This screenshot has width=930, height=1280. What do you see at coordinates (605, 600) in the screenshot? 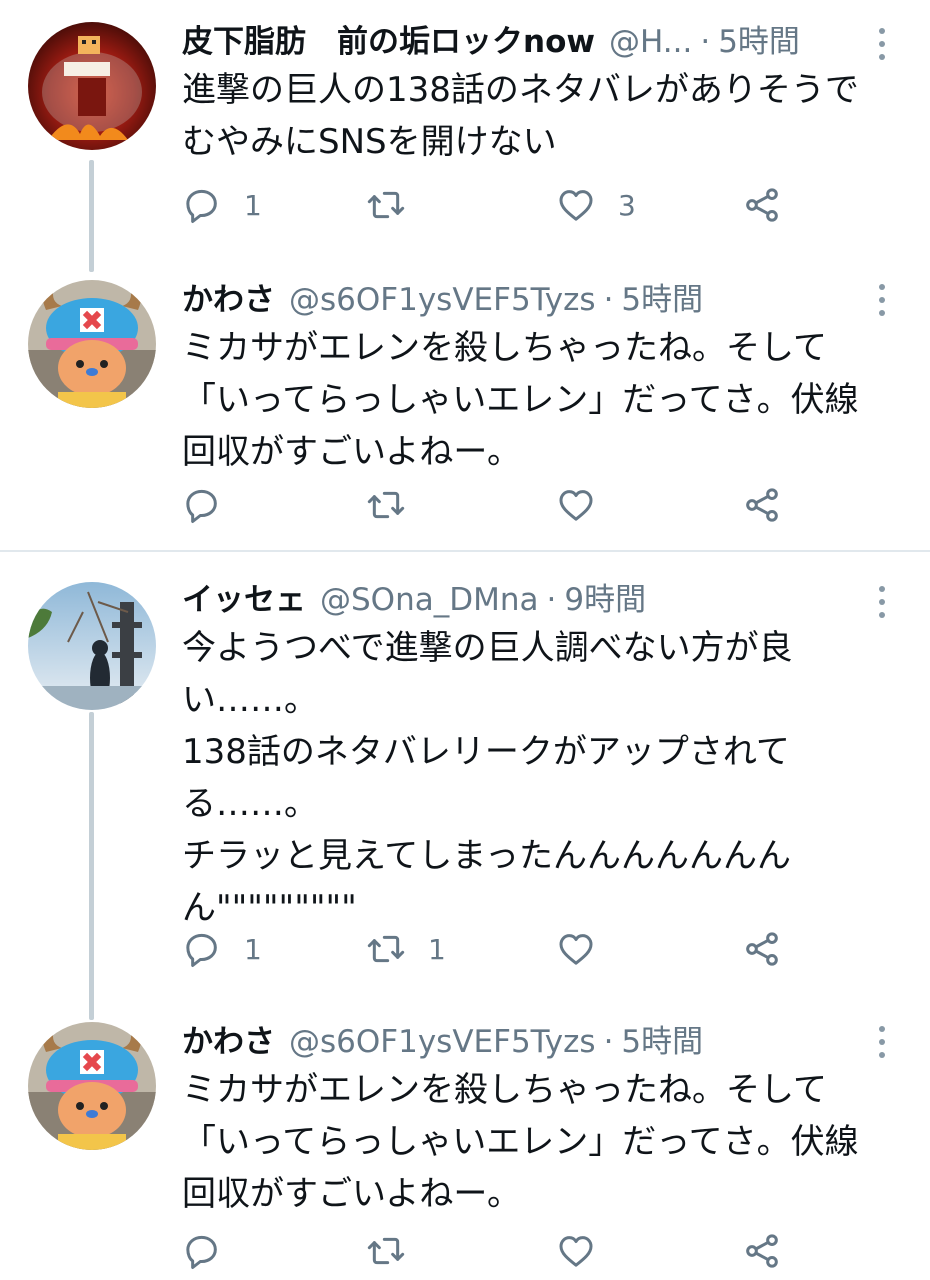
I see `timestamp: 9時間` at bounding box center [605, 600].